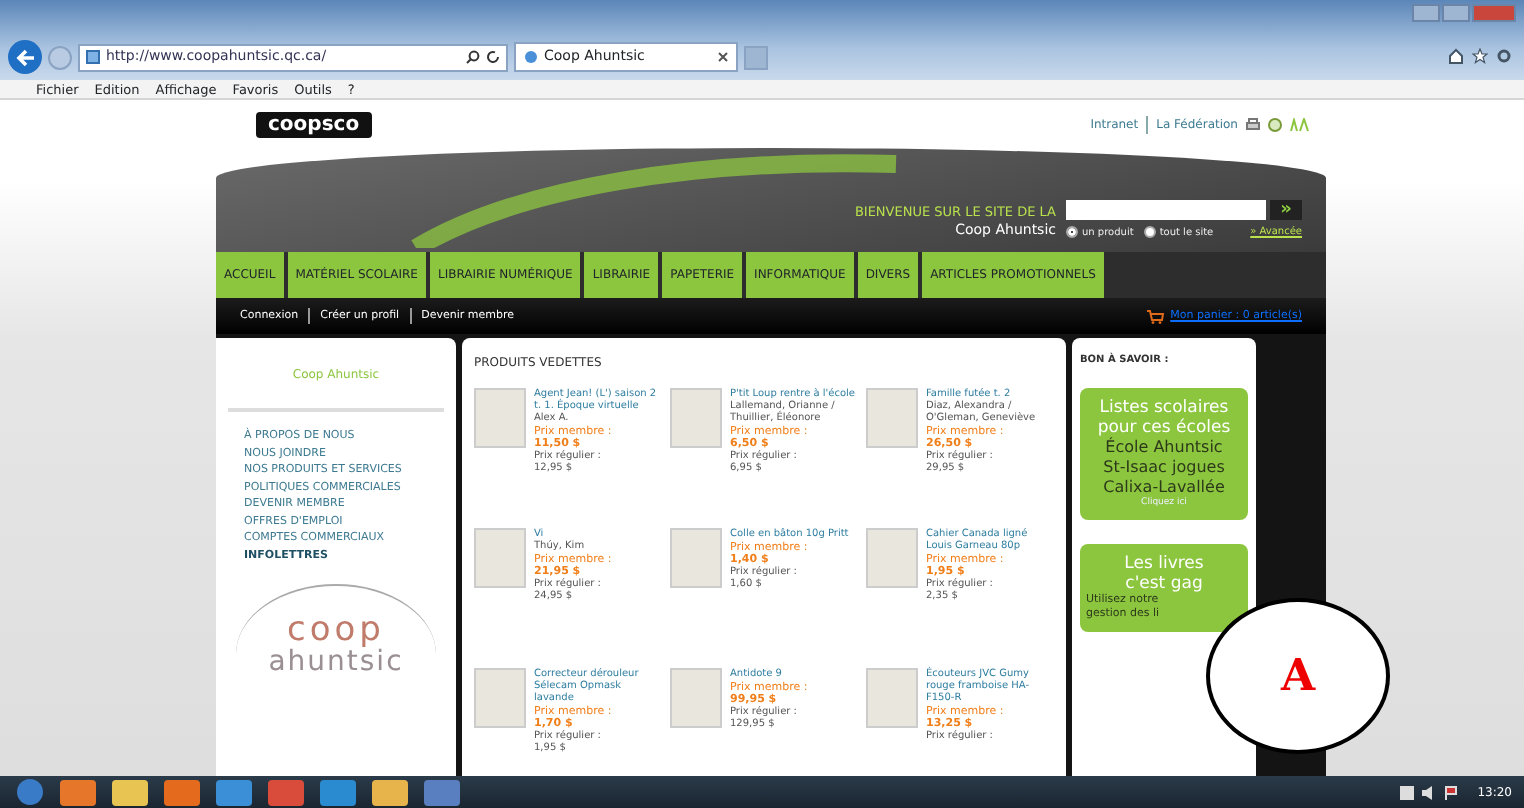  I want to click on back-button, so click(25, 57).